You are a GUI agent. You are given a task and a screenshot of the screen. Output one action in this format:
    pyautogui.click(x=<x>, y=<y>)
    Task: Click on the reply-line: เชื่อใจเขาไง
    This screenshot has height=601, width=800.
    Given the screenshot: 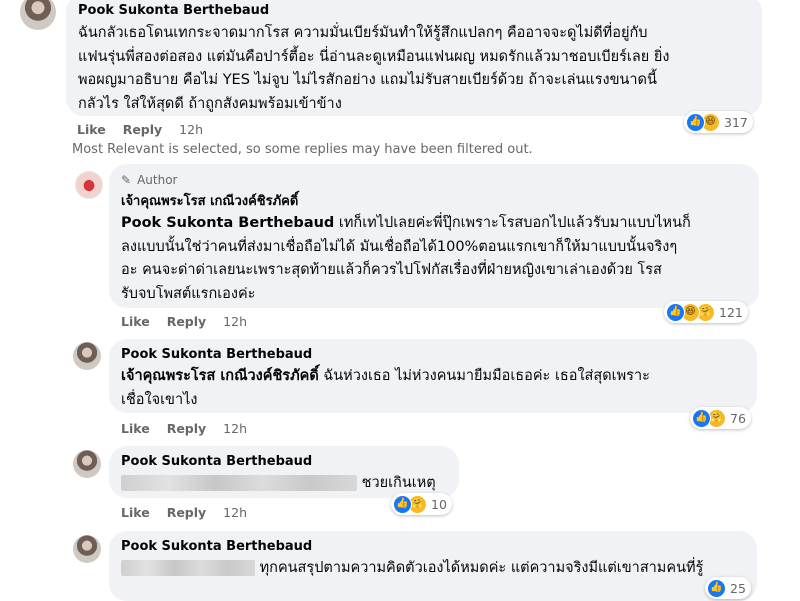 What is the action you would take?
    pyautogui.click(x=159, y=399)
    